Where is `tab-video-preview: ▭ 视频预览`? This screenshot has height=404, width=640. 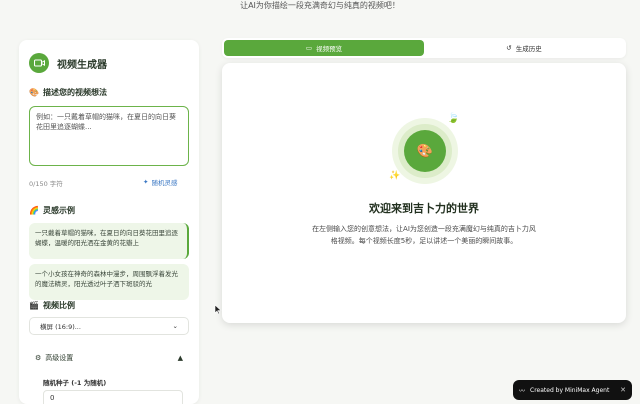 tab-video-preview: ▭ 视频预览 is located at coordinates (324, 48).